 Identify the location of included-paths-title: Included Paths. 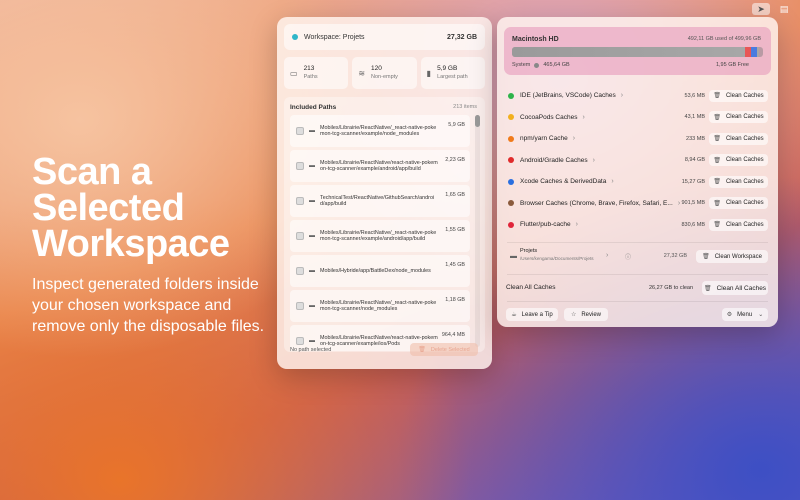
(313, 107).